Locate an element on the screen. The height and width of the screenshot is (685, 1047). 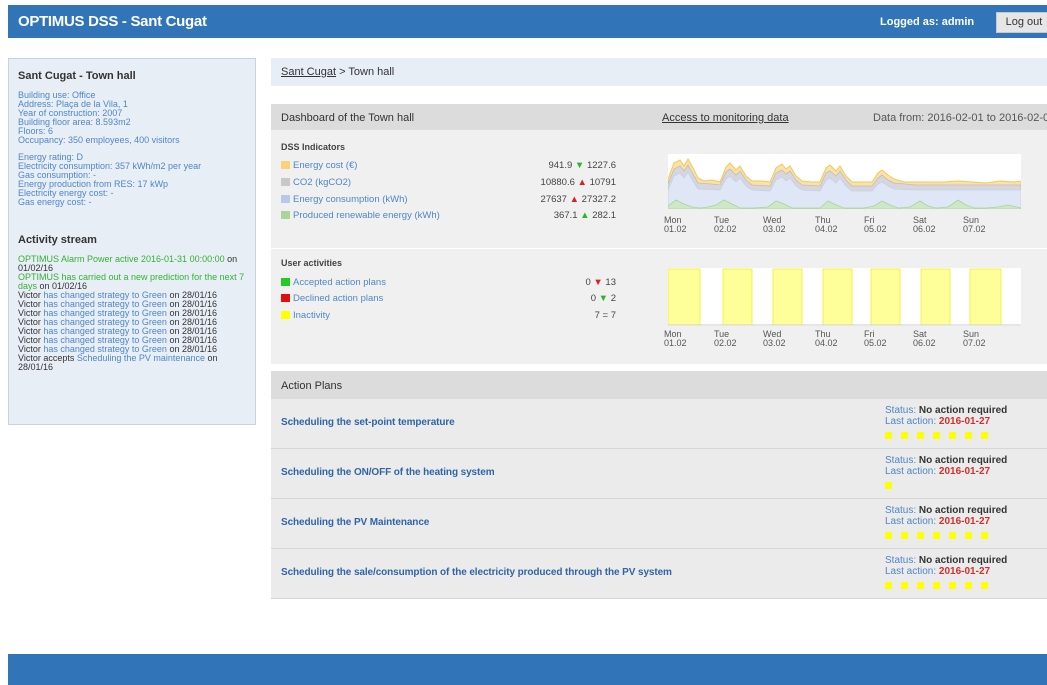
indicator-row: Energy cost (€) 941.9 ▼ 1227.6 is located at coordinates (448, 167).